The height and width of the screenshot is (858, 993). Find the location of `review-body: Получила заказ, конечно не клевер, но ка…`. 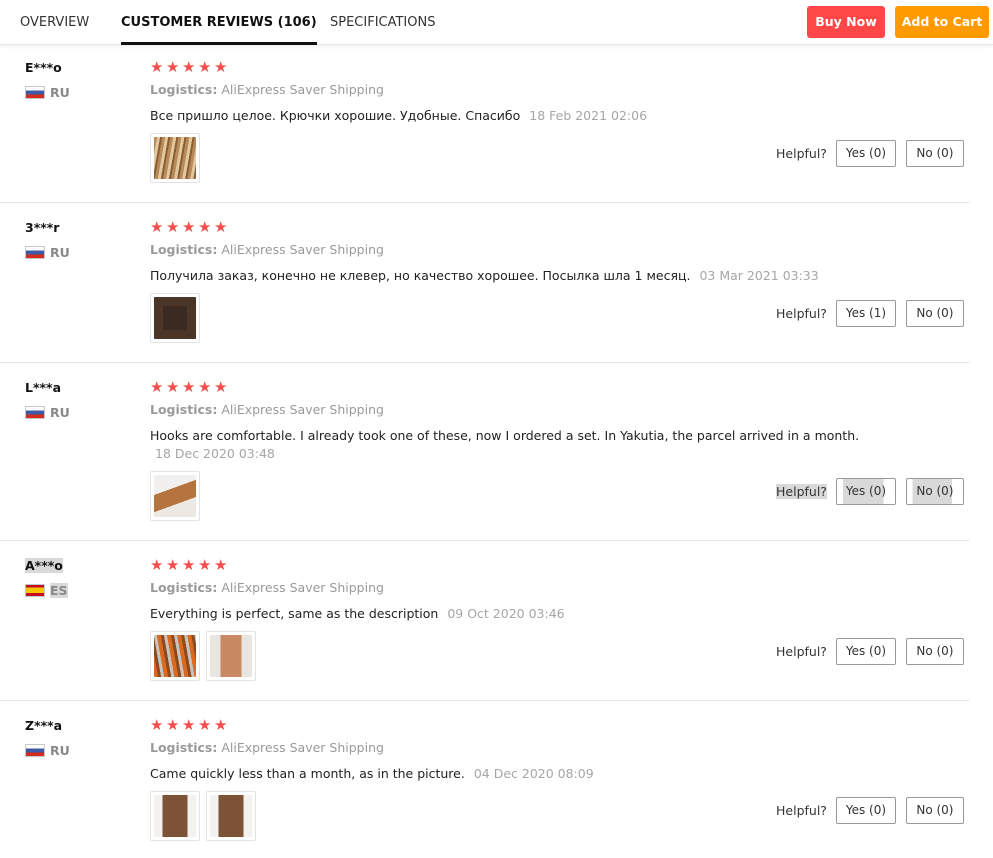

review-body: Получила заказ, конечно не клевер, но ка… is located at coordinates (420, 275).